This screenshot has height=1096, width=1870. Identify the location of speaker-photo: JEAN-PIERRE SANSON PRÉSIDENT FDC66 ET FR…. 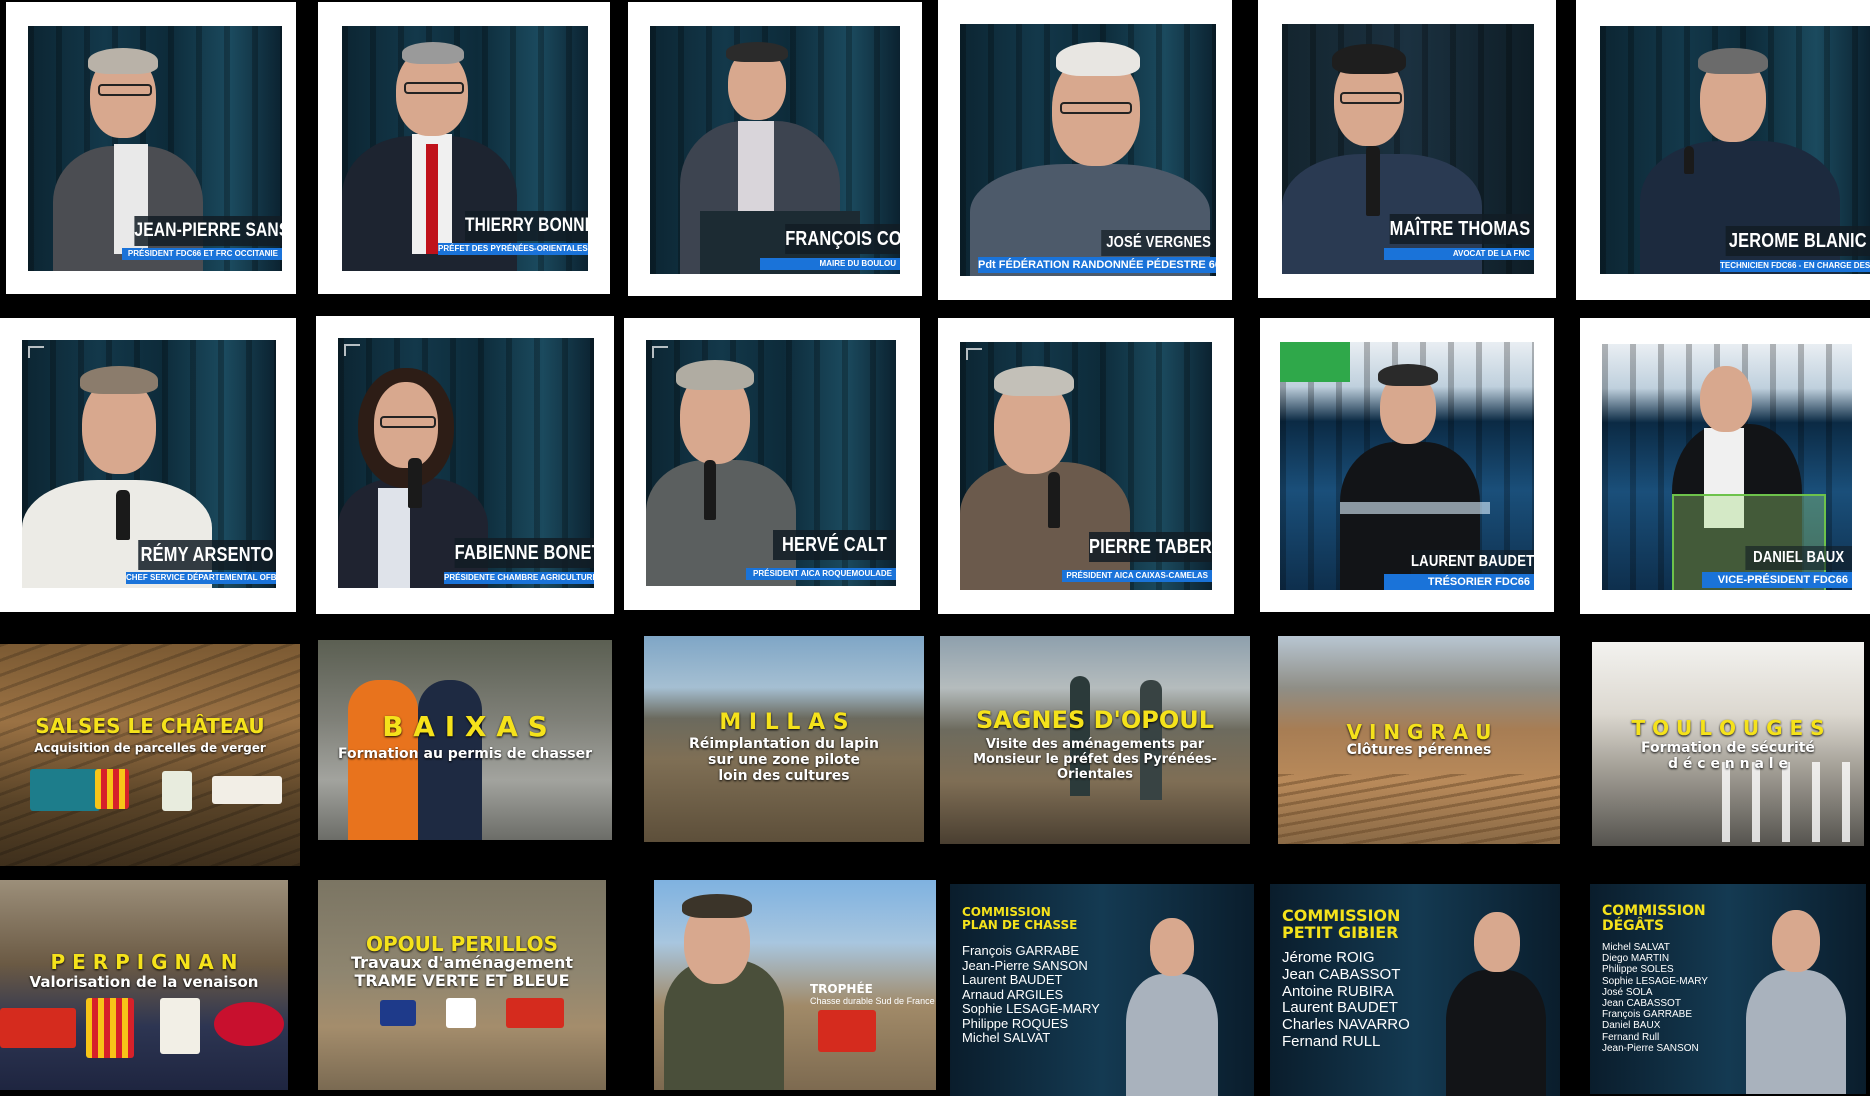
(155, 148).